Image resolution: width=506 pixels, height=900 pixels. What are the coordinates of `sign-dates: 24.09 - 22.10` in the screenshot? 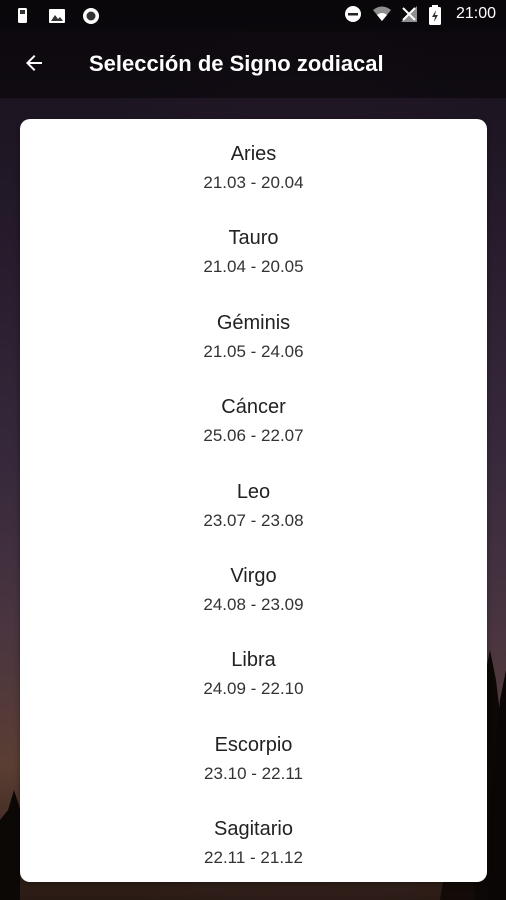 It's located at (253, 689).